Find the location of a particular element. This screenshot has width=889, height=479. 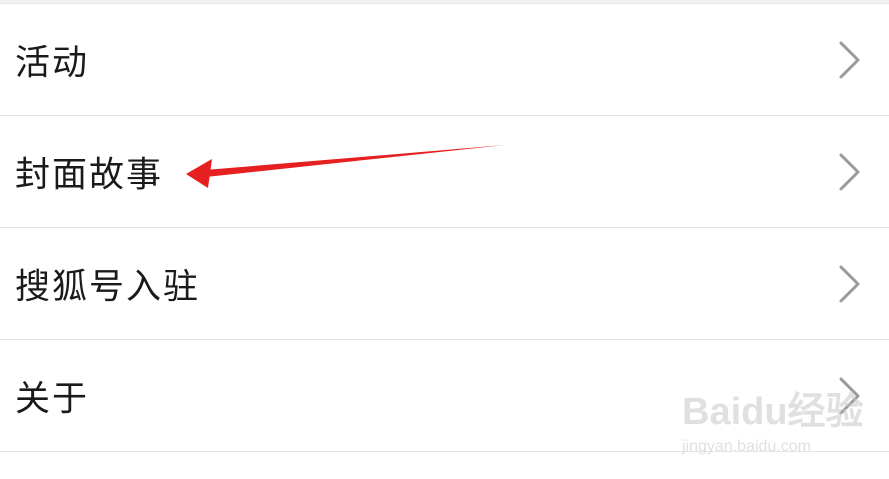

baidu-watermark: Baidu经验 jingyan.baidu.com is located at coordinates (776, 425).